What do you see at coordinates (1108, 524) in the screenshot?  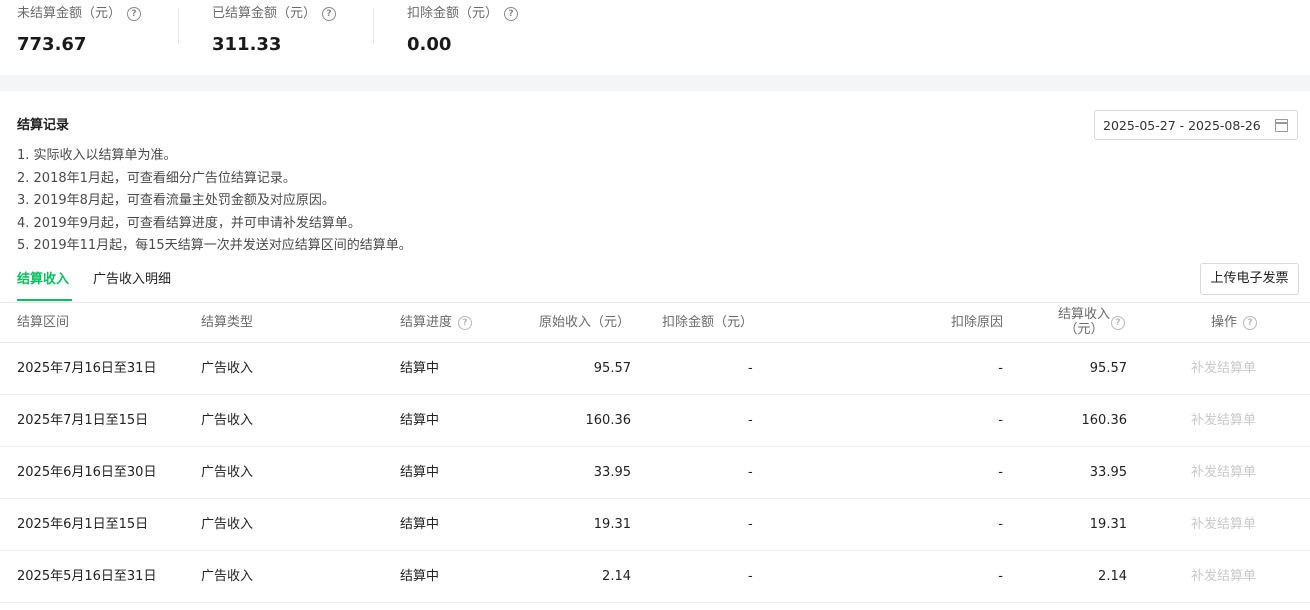 I see `cell-settle-income: 19.31` at bounding box center [1108, 524].